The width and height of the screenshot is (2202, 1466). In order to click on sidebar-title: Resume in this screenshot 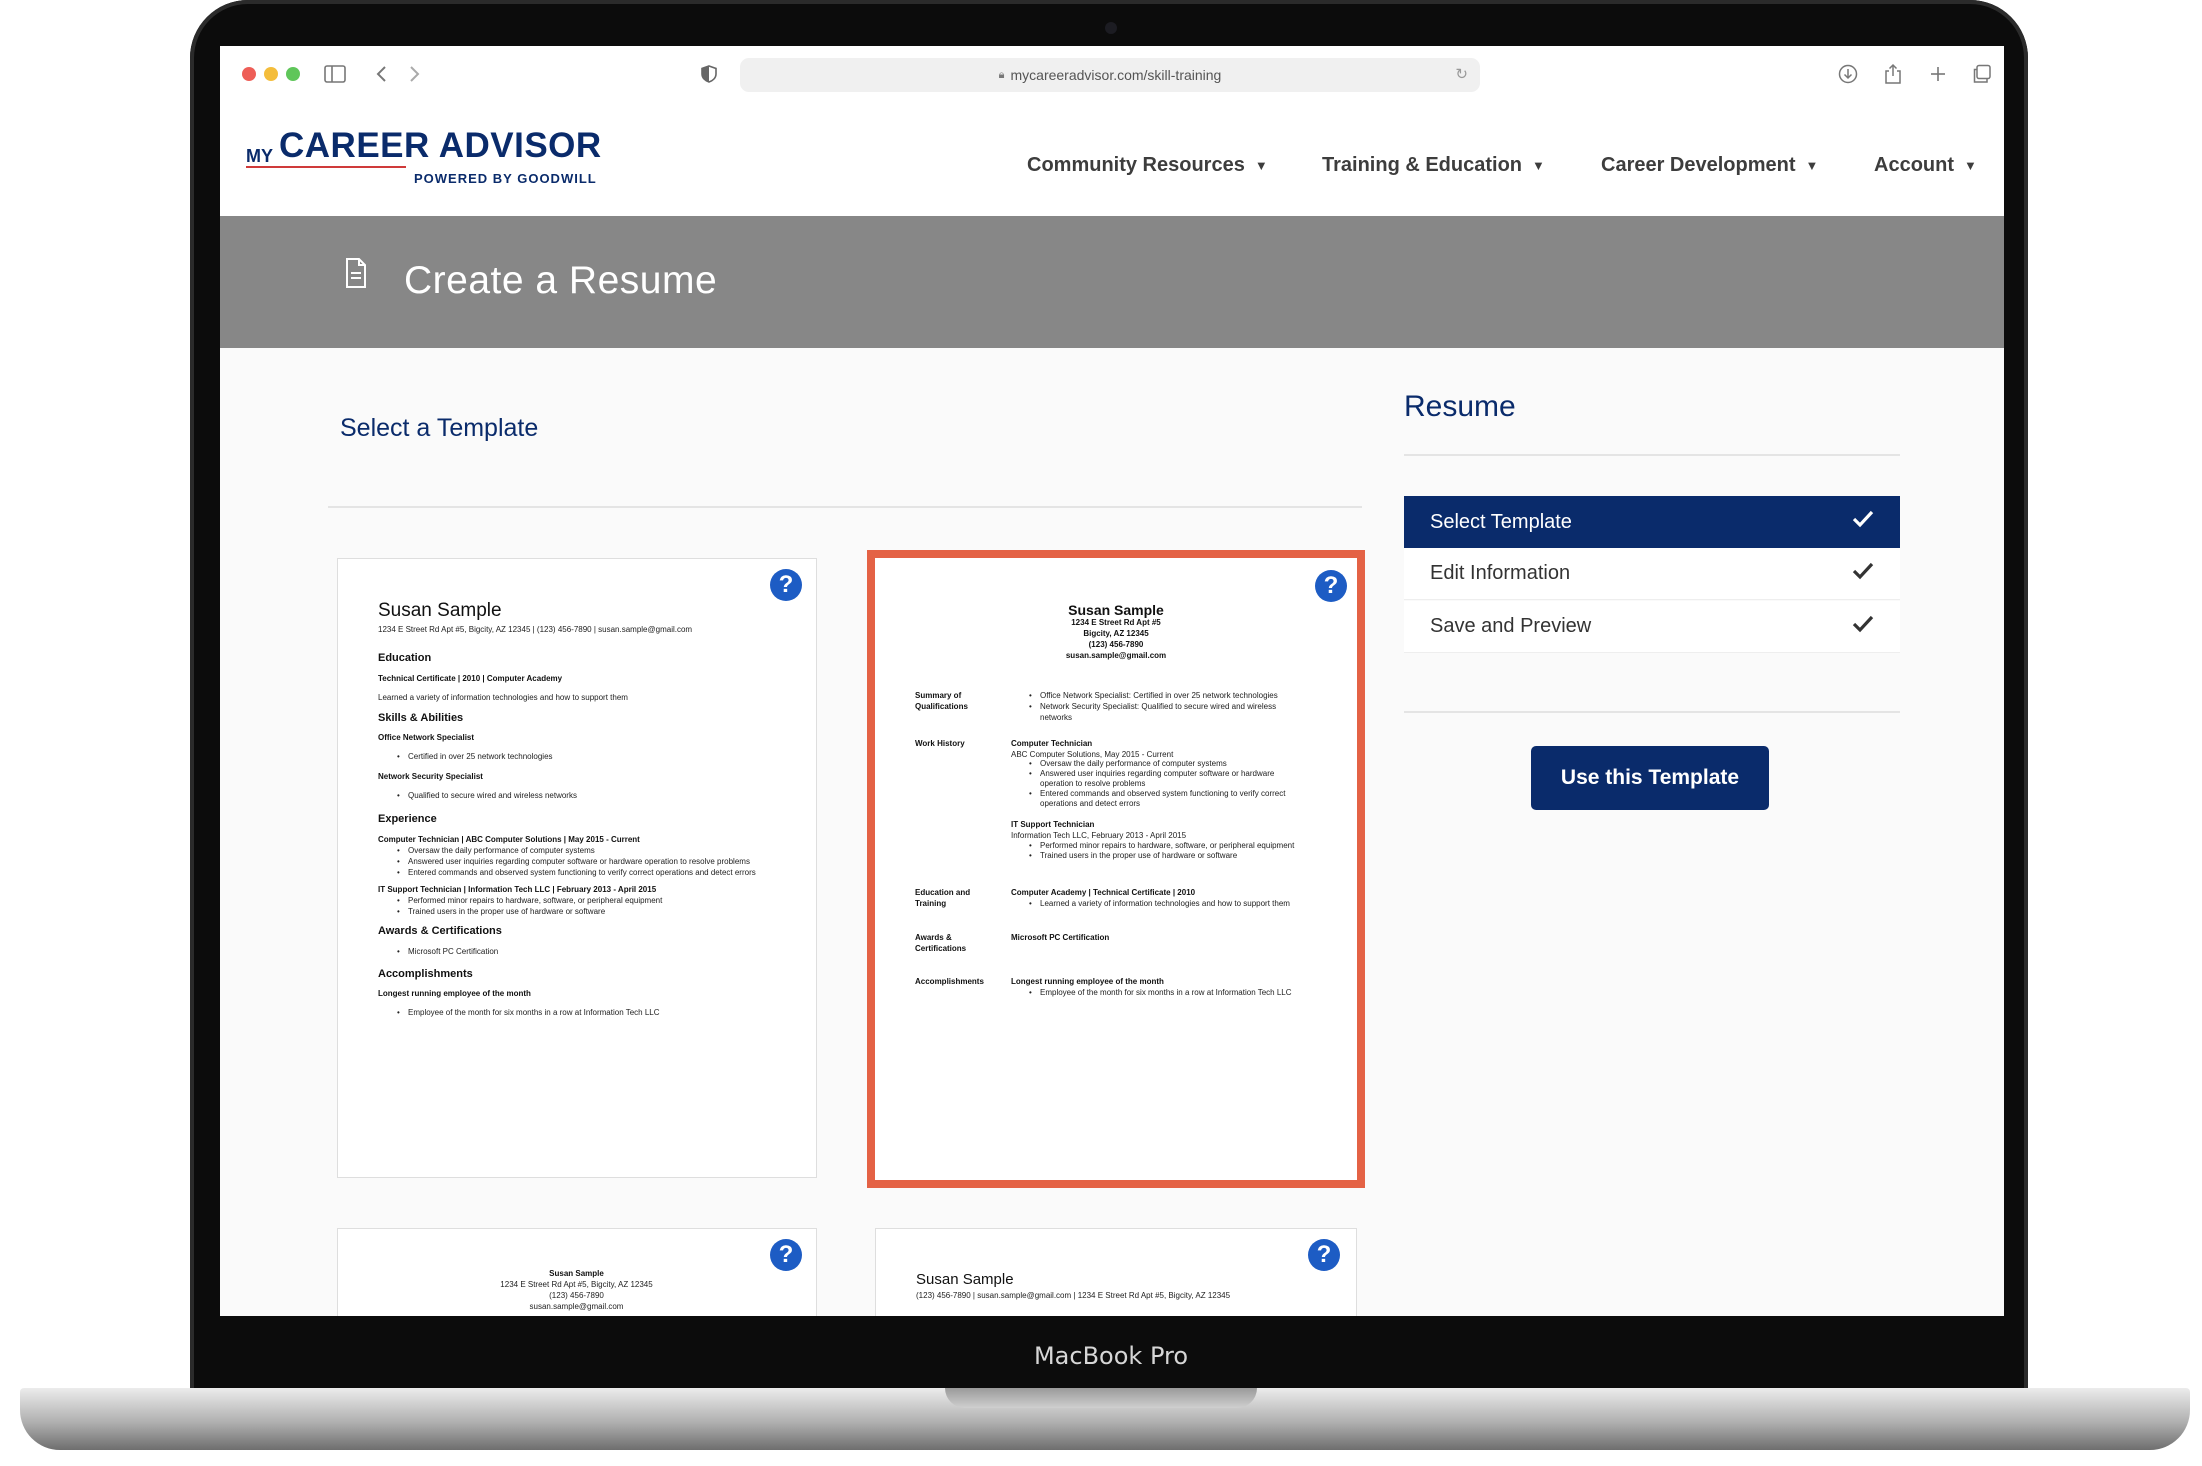, I will do `click(1460, 406)`.